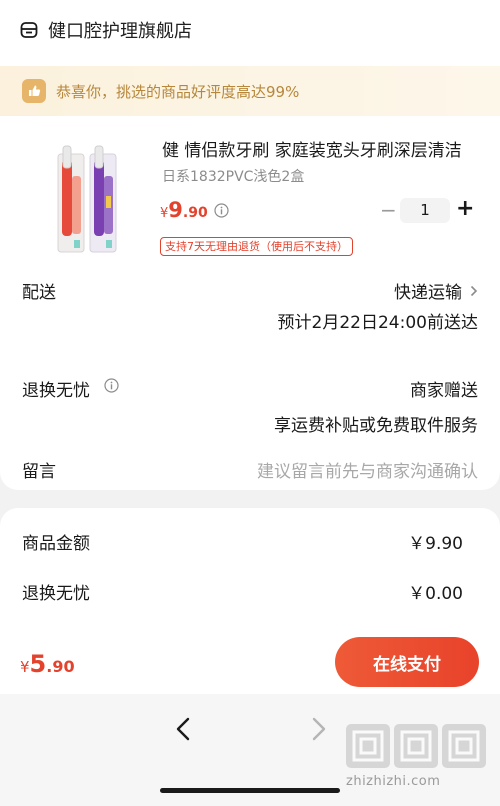 The height and width of the screenshot is (806, 500). I want to click on pay-online-button: 在线支付, so click(407, 662).